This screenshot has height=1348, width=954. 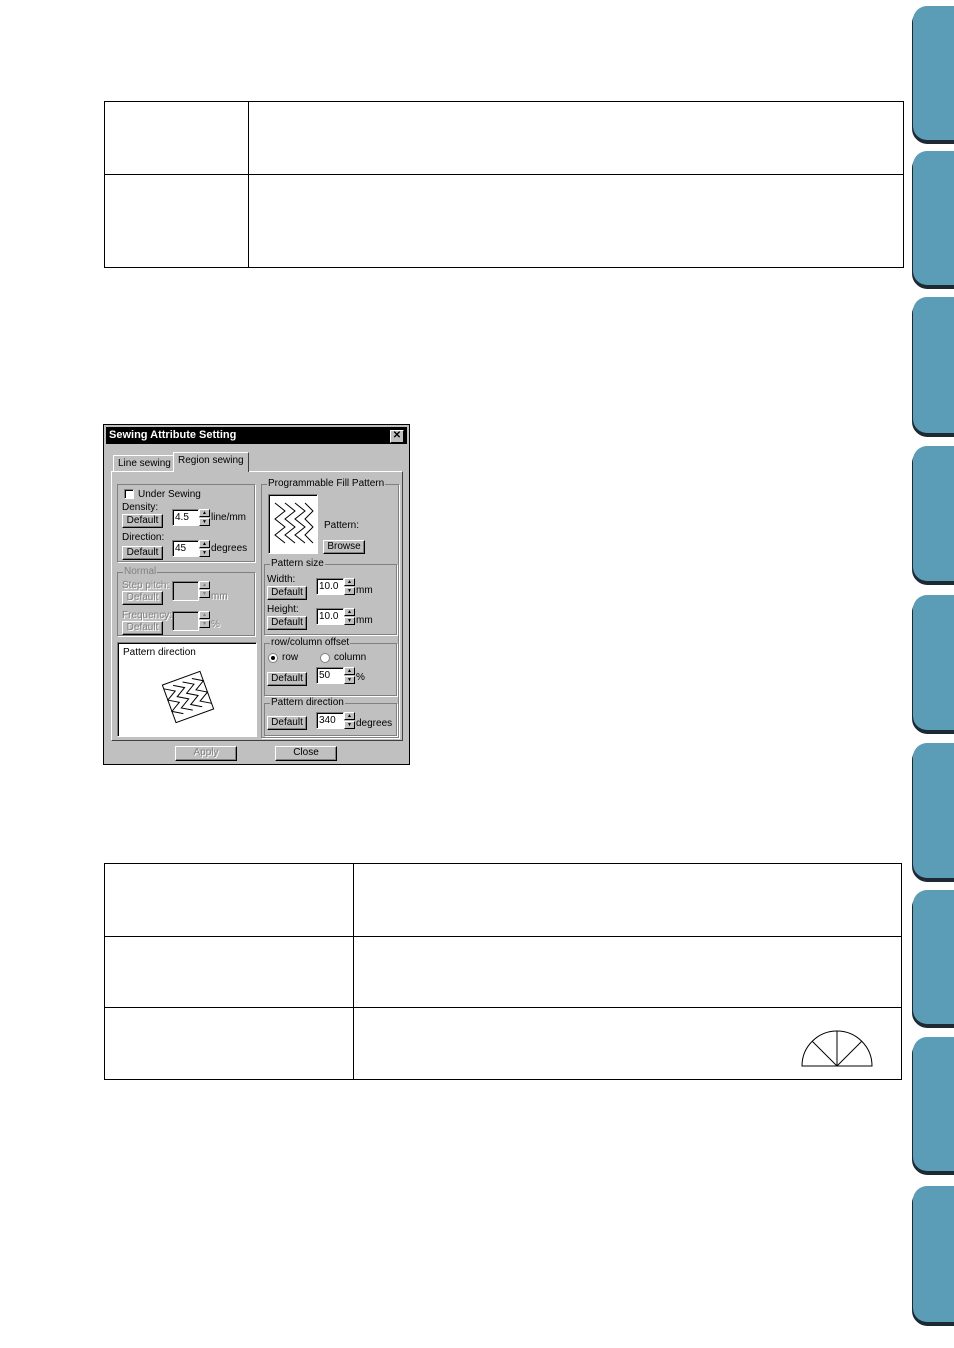 What do you see at coordinates (229, 548) in the screenshot?
I see `direction-unit: degrees` at bounding box center [229, 548].